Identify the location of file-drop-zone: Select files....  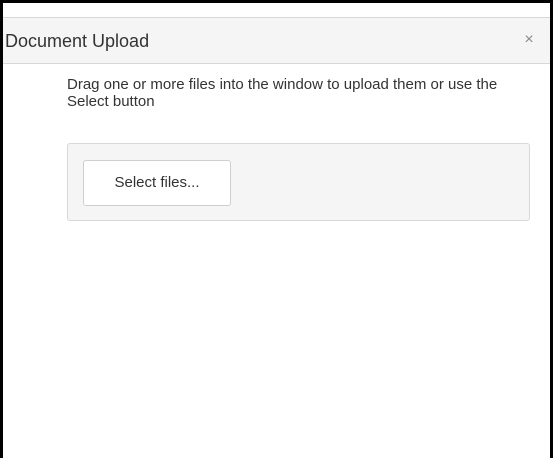
(298, 182).